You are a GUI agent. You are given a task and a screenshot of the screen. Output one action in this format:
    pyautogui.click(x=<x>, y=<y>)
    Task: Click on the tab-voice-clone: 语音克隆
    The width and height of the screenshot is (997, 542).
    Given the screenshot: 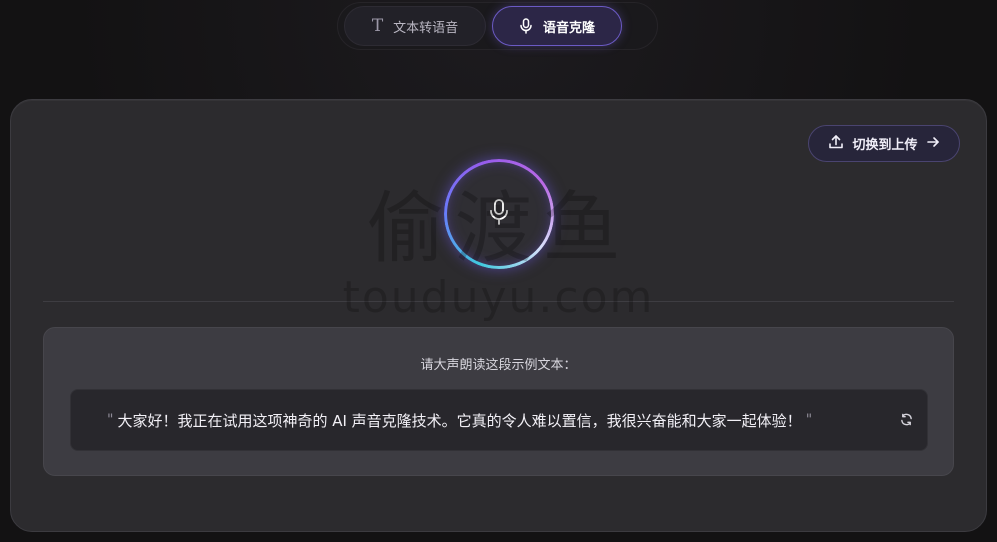 What is the action you would take?
    pyautogui.click(x=557, y=26)
    